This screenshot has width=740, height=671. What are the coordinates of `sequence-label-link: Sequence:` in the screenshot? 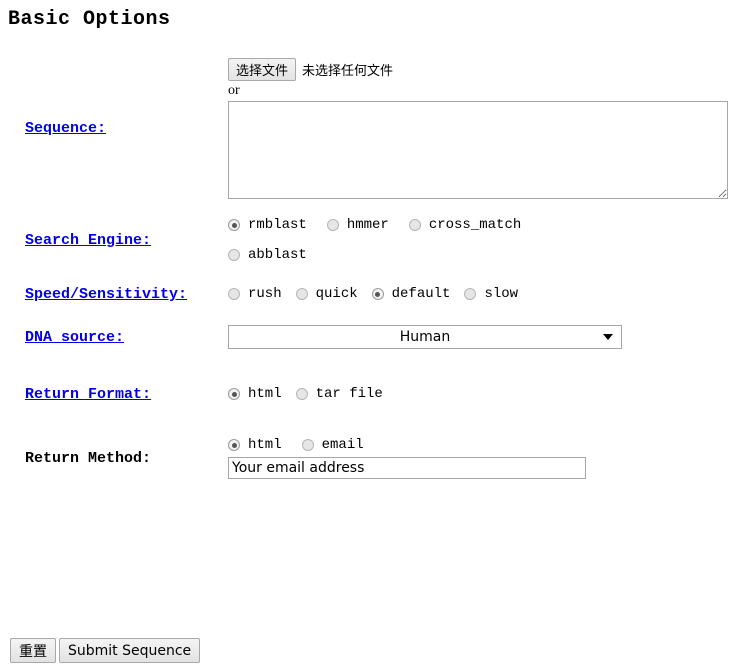 It's located at (65, 128).